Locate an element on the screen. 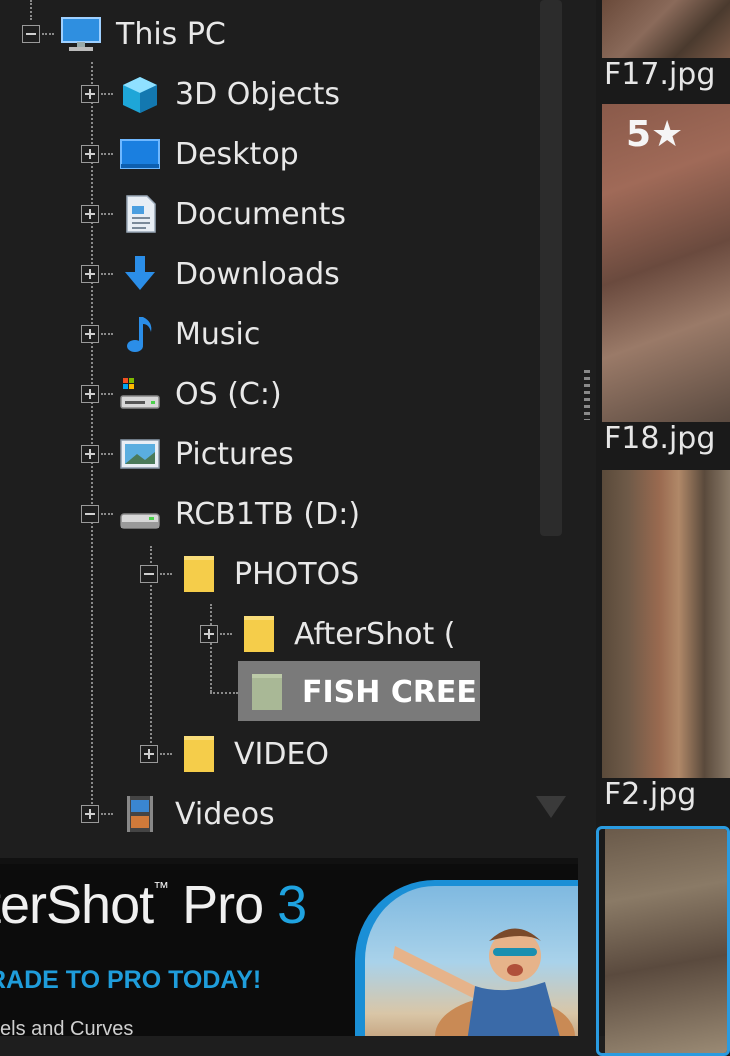  thumbnail-f17: F17.jpg is located at coordinates (663, 48).